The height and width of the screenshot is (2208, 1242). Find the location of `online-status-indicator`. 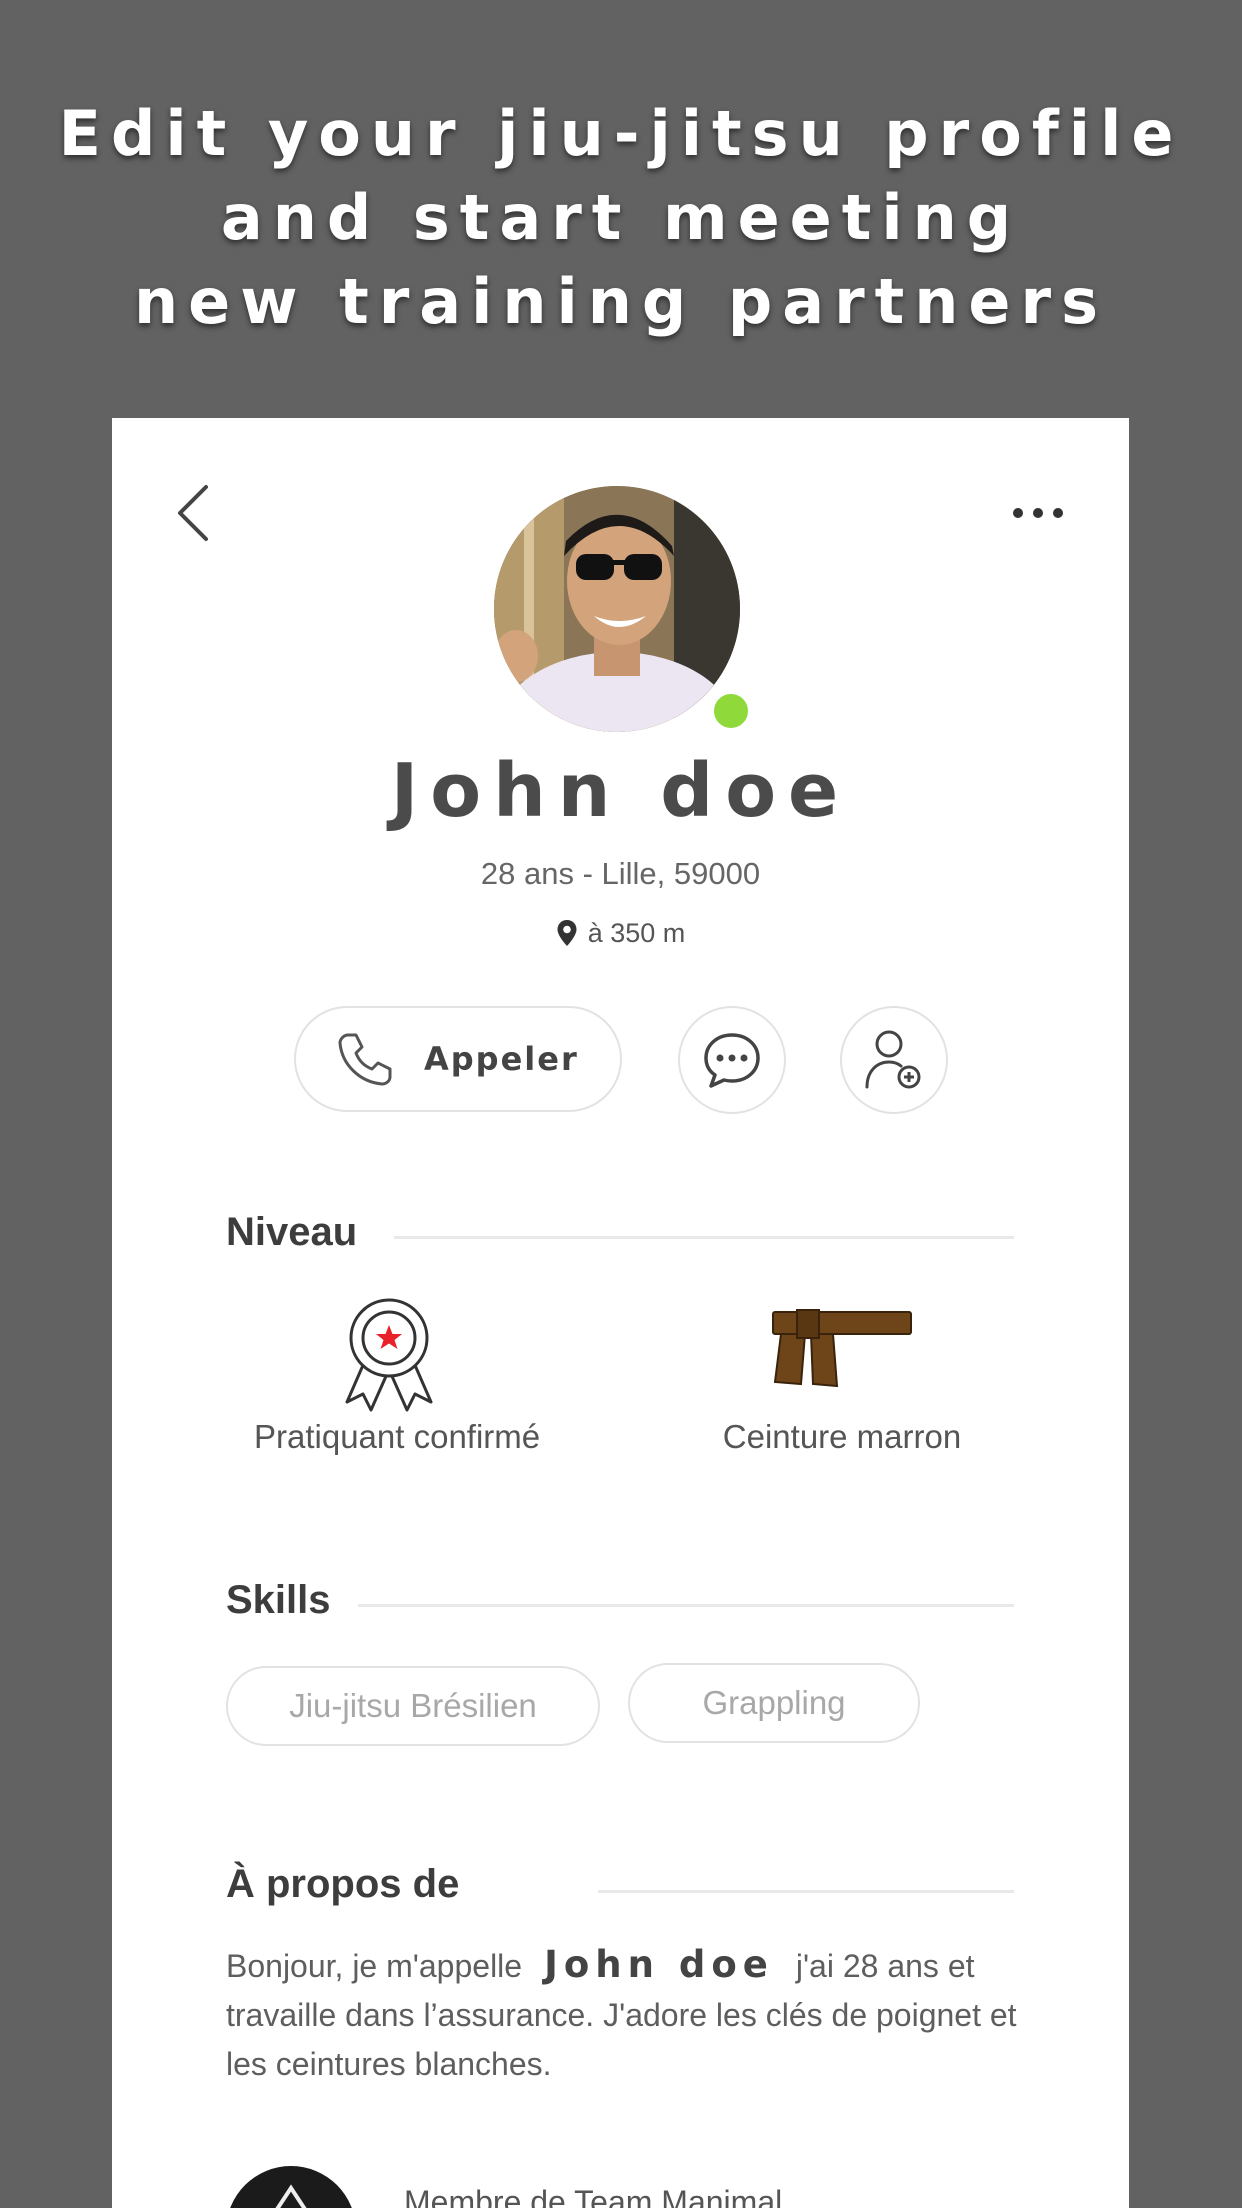

online-status-indicator is located at coordinates (731, 711).